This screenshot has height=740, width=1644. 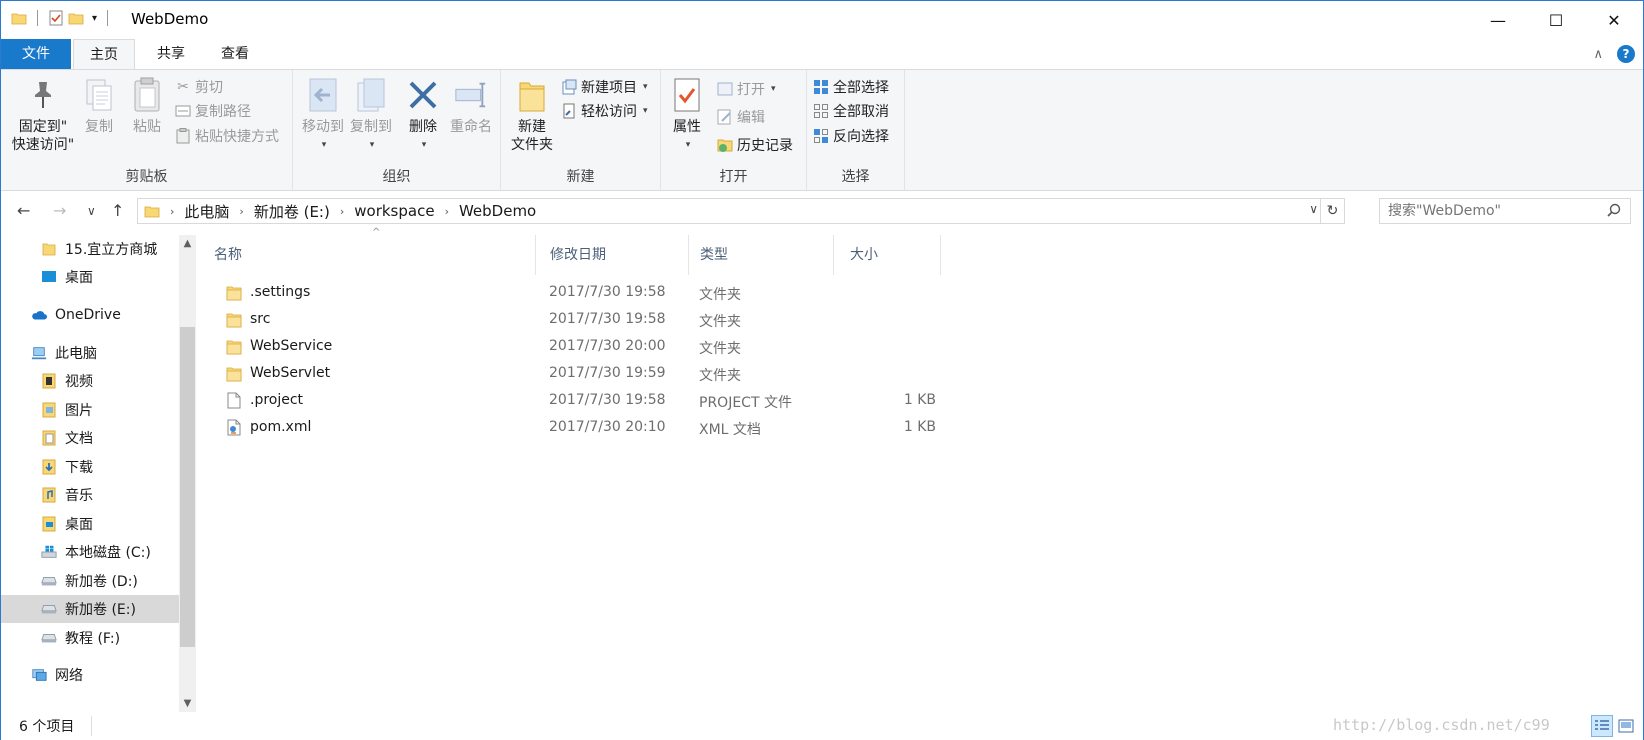 I want to click on tab-file: 文件, so click(x=36, y=54).